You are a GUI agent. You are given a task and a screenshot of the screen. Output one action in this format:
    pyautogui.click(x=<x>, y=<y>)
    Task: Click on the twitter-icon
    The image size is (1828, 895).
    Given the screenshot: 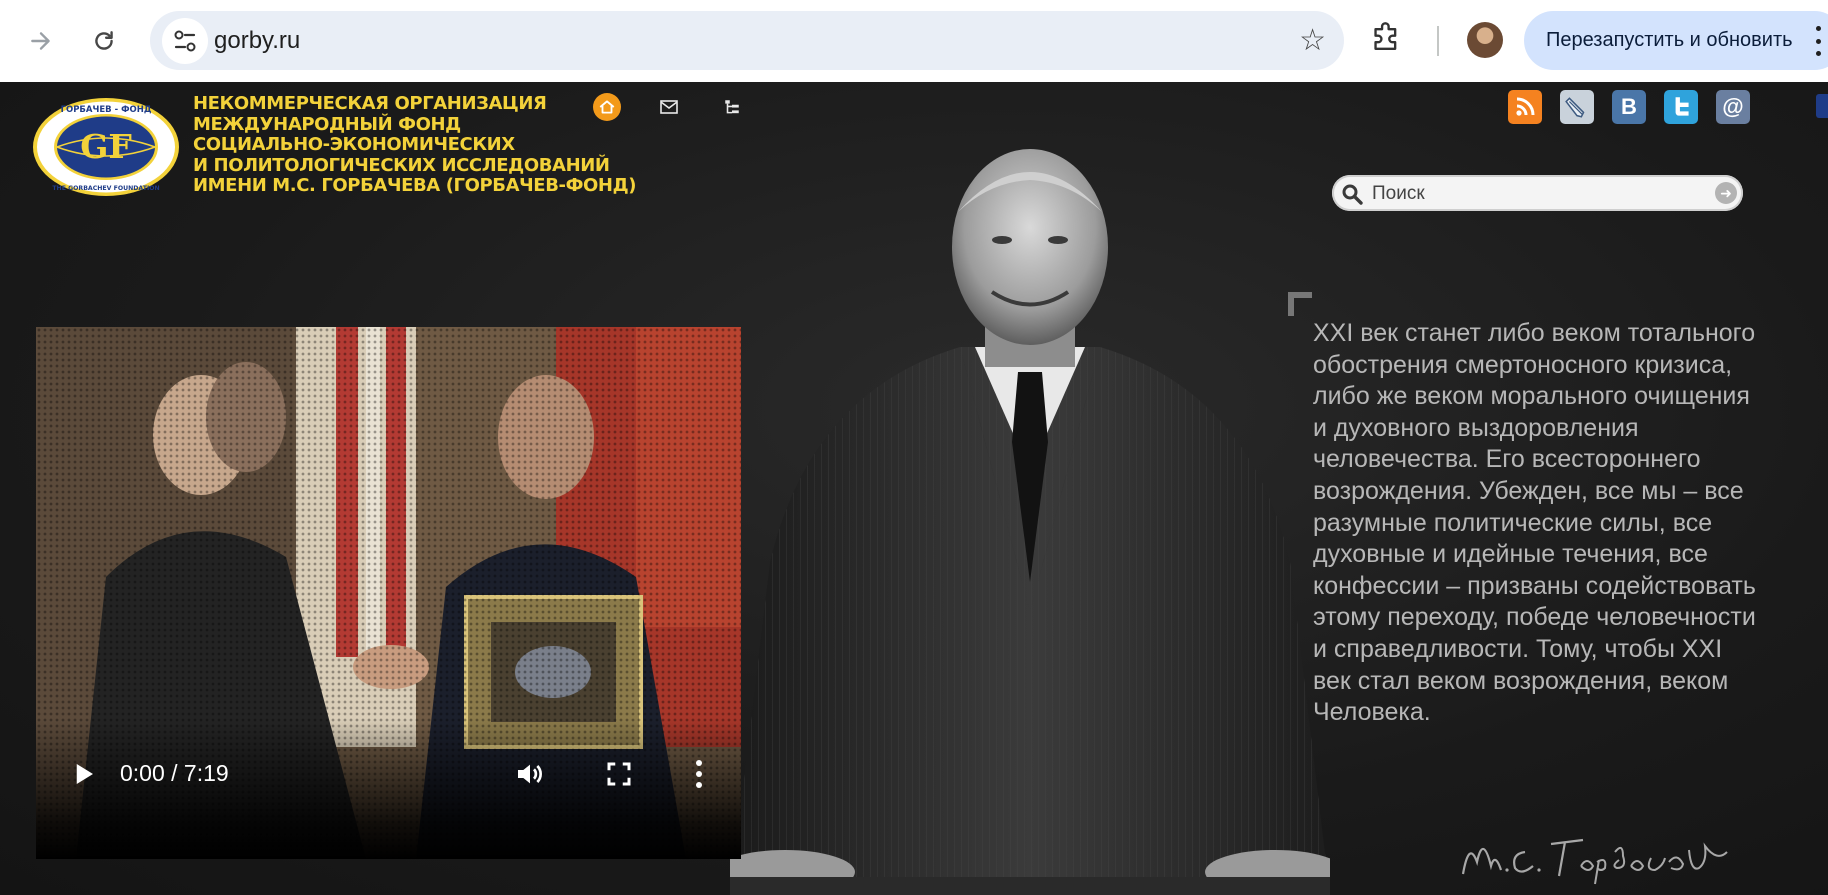 What is the action you would take?
    pyautogui.click(x=1681, y=107)
    